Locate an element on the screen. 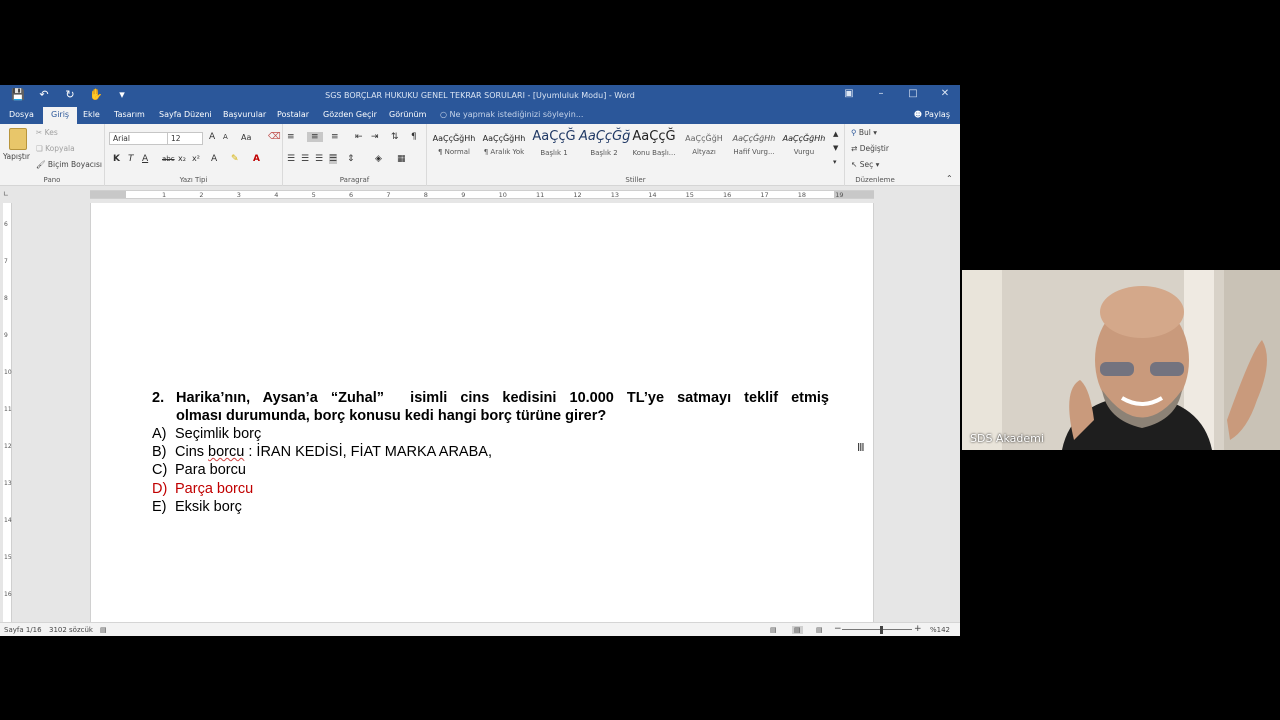 This screenshot has height=720, width=1280. print-layout-icon: ▤ is located at coordinates (797, 630).